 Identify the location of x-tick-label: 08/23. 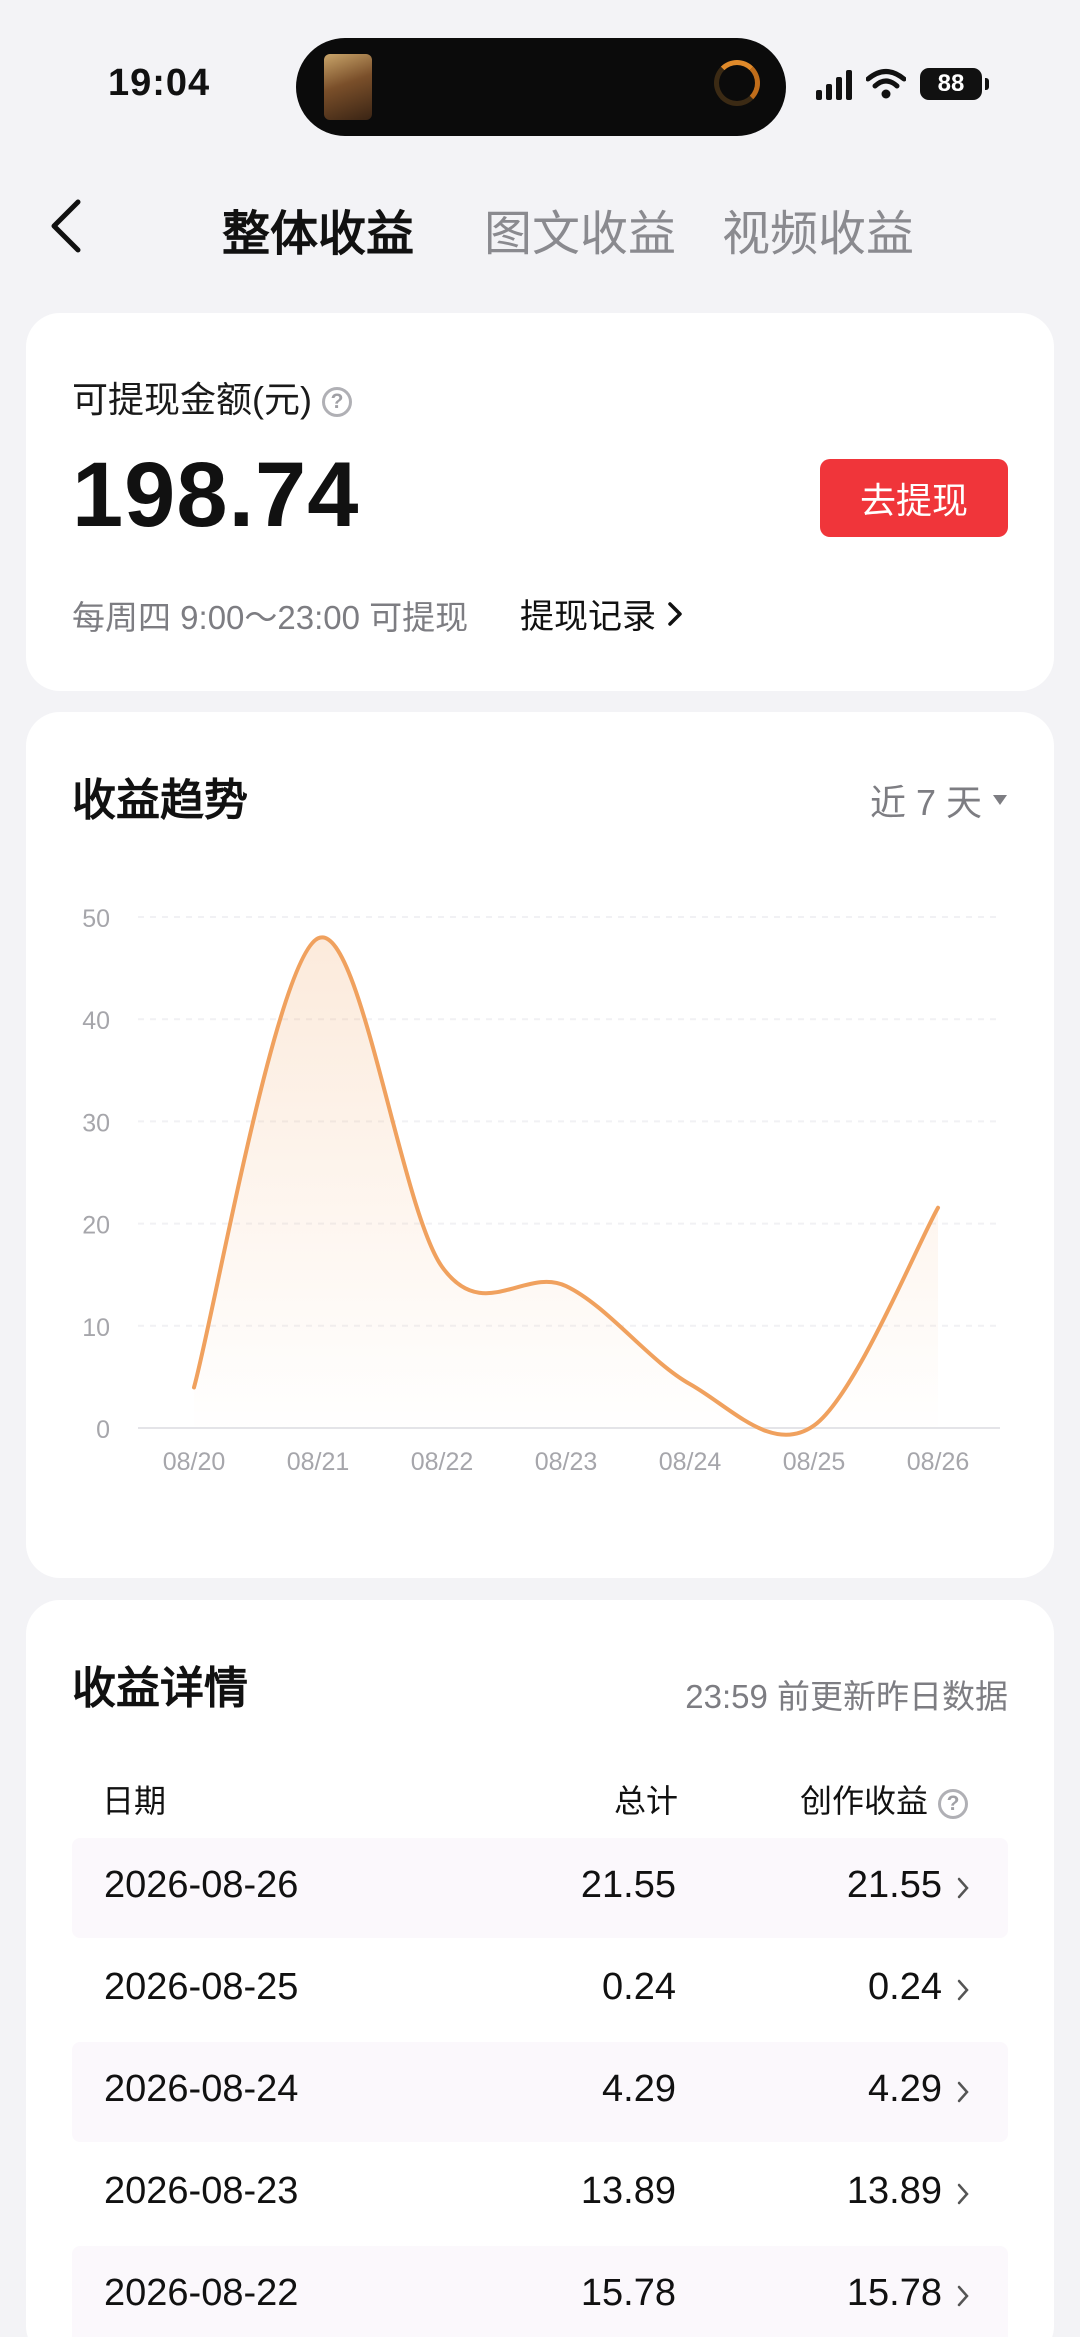
(566, 1462).